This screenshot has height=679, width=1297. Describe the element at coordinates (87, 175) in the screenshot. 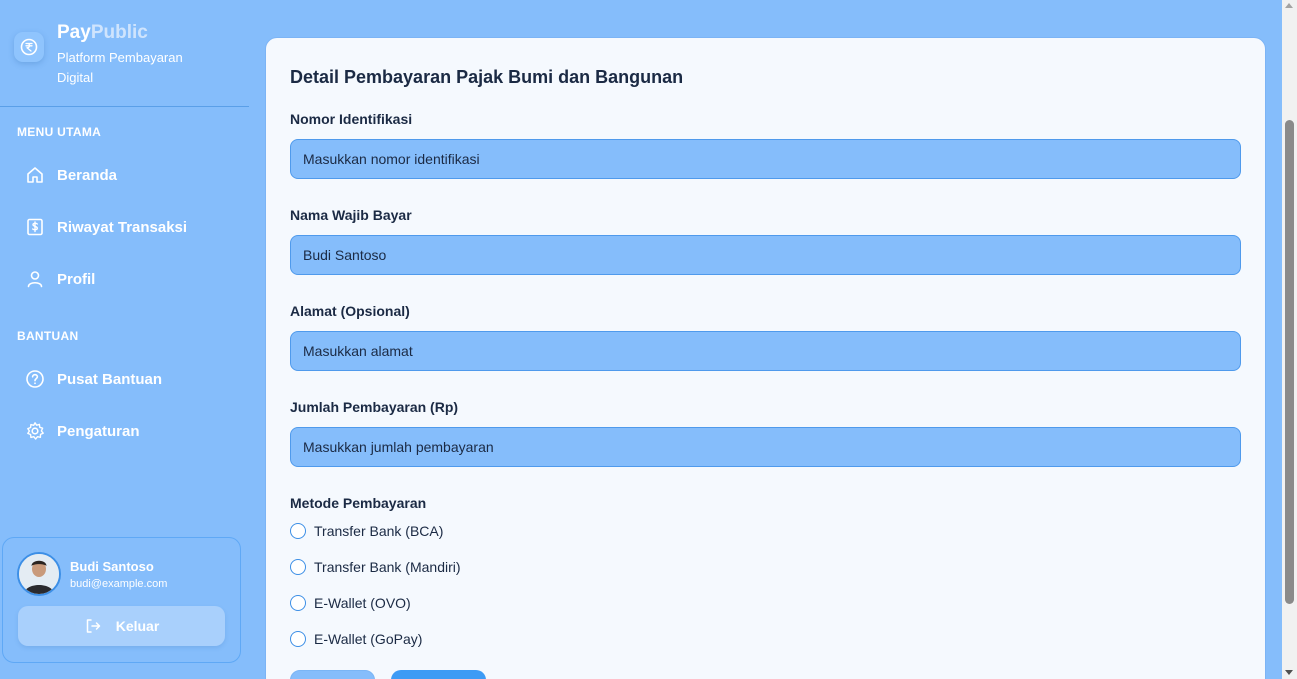

I see `sidebar-item-label: Beranda` at that location.